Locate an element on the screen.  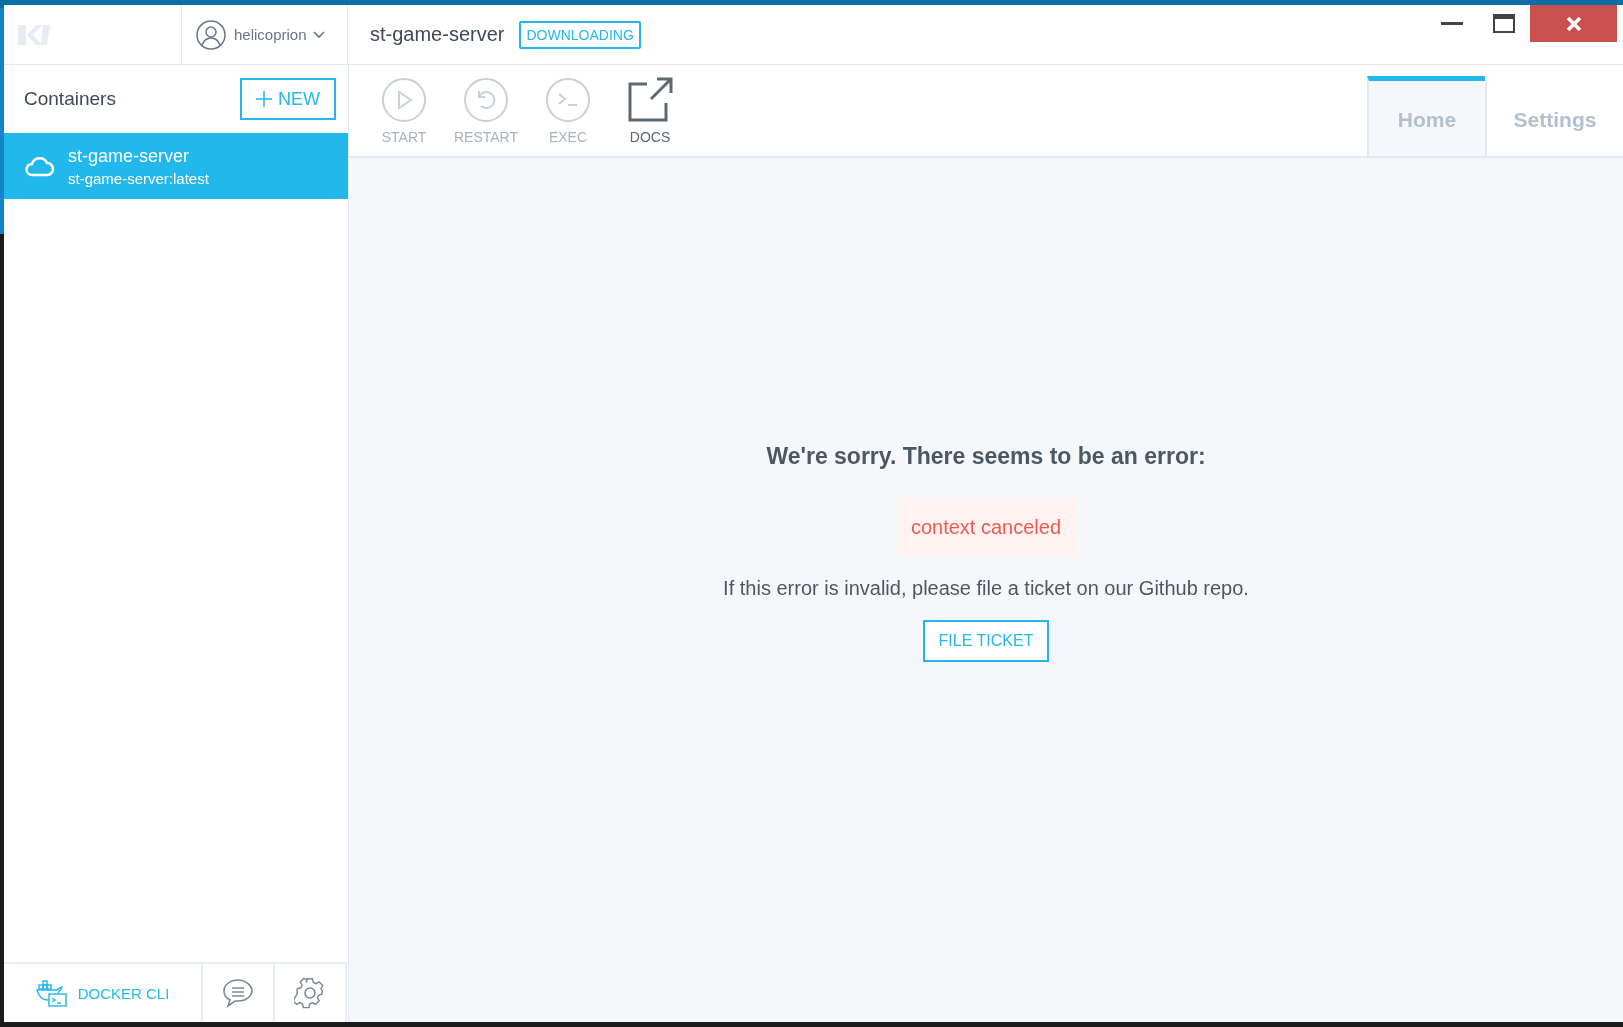
play-icon is located at coordinates (404, 99).